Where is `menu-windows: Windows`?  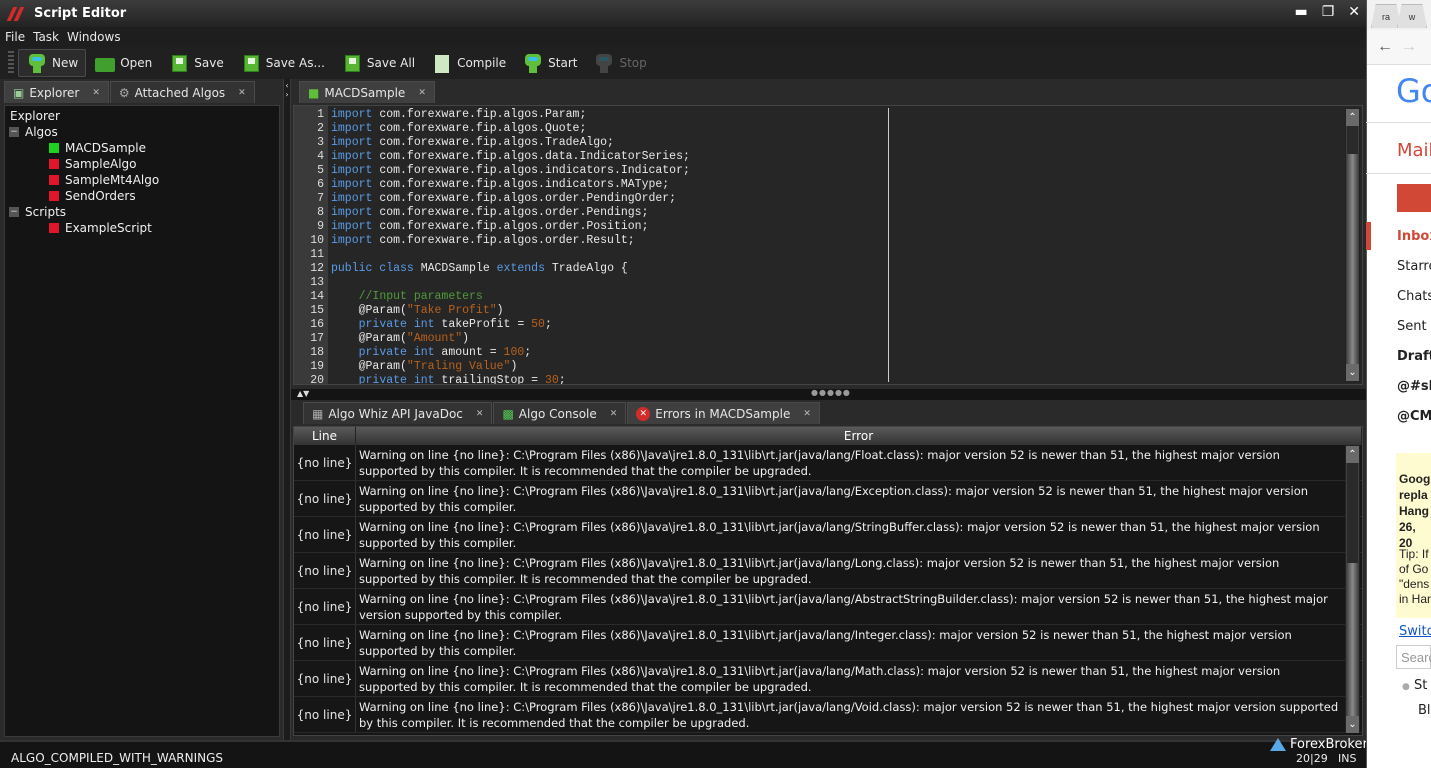 menu-windows: Windows is located at coordinates (94, 37).